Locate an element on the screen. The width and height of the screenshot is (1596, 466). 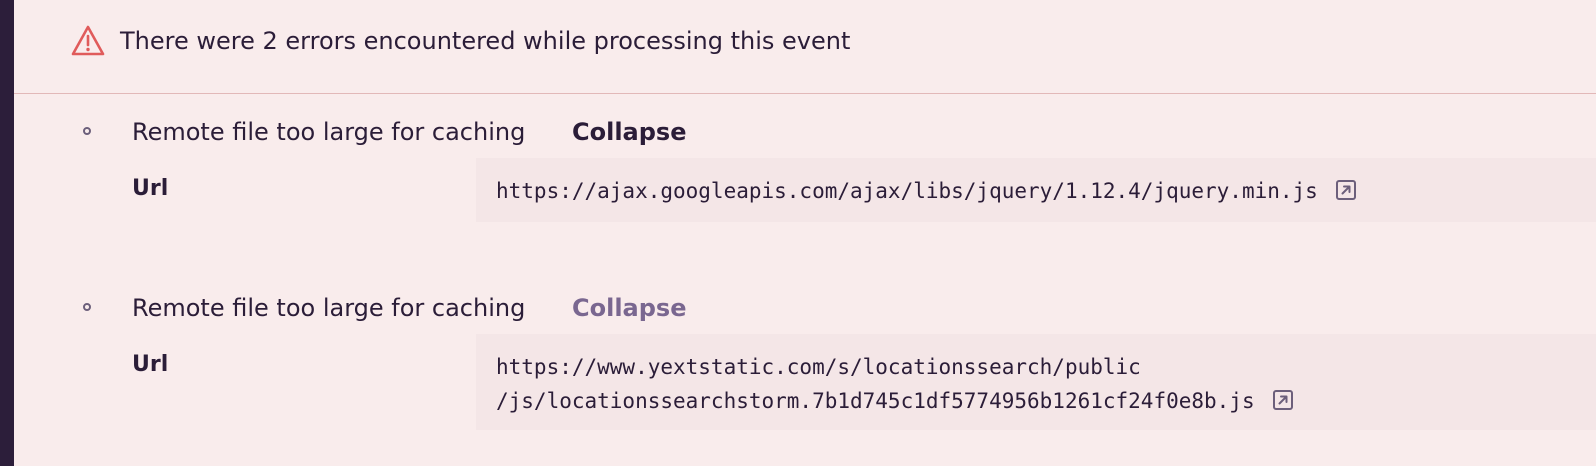
warning-icon is located at coordinates (88, 41).